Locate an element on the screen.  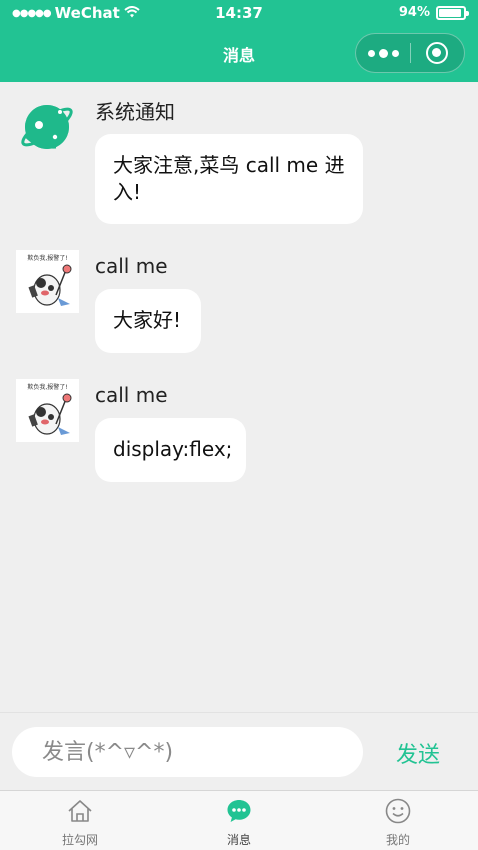
composer-bar: 发送 is located at coordinates (239, 751).